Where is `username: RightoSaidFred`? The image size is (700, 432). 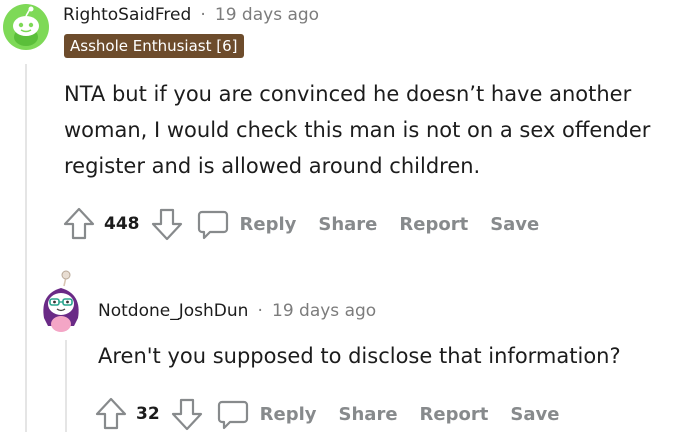 username: RightoSaidFred is located at coordinates (127, 15).